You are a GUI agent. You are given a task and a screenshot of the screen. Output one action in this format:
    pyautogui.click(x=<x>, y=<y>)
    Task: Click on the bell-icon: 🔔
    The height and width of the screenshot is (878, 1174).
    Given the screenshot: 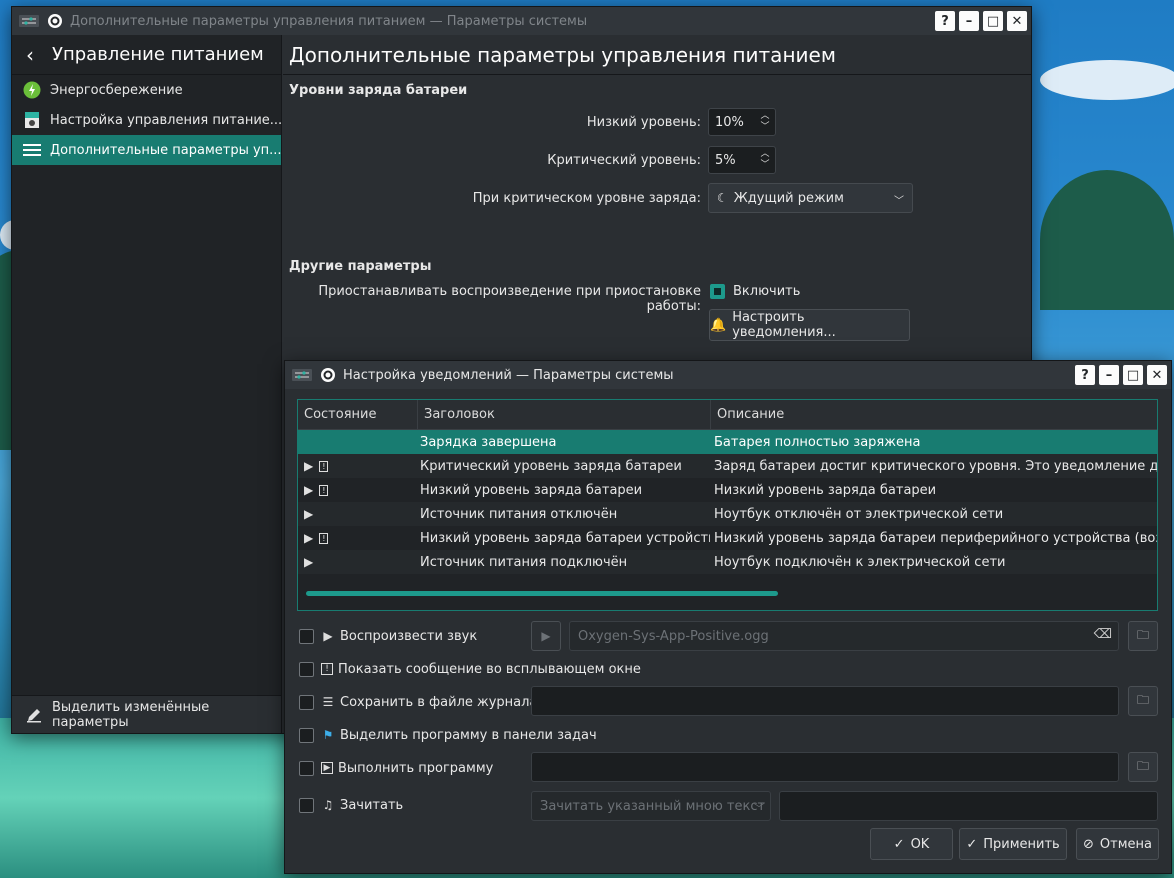 What is the action you would take?
    pyautogui.click(x=718, y=325)
    